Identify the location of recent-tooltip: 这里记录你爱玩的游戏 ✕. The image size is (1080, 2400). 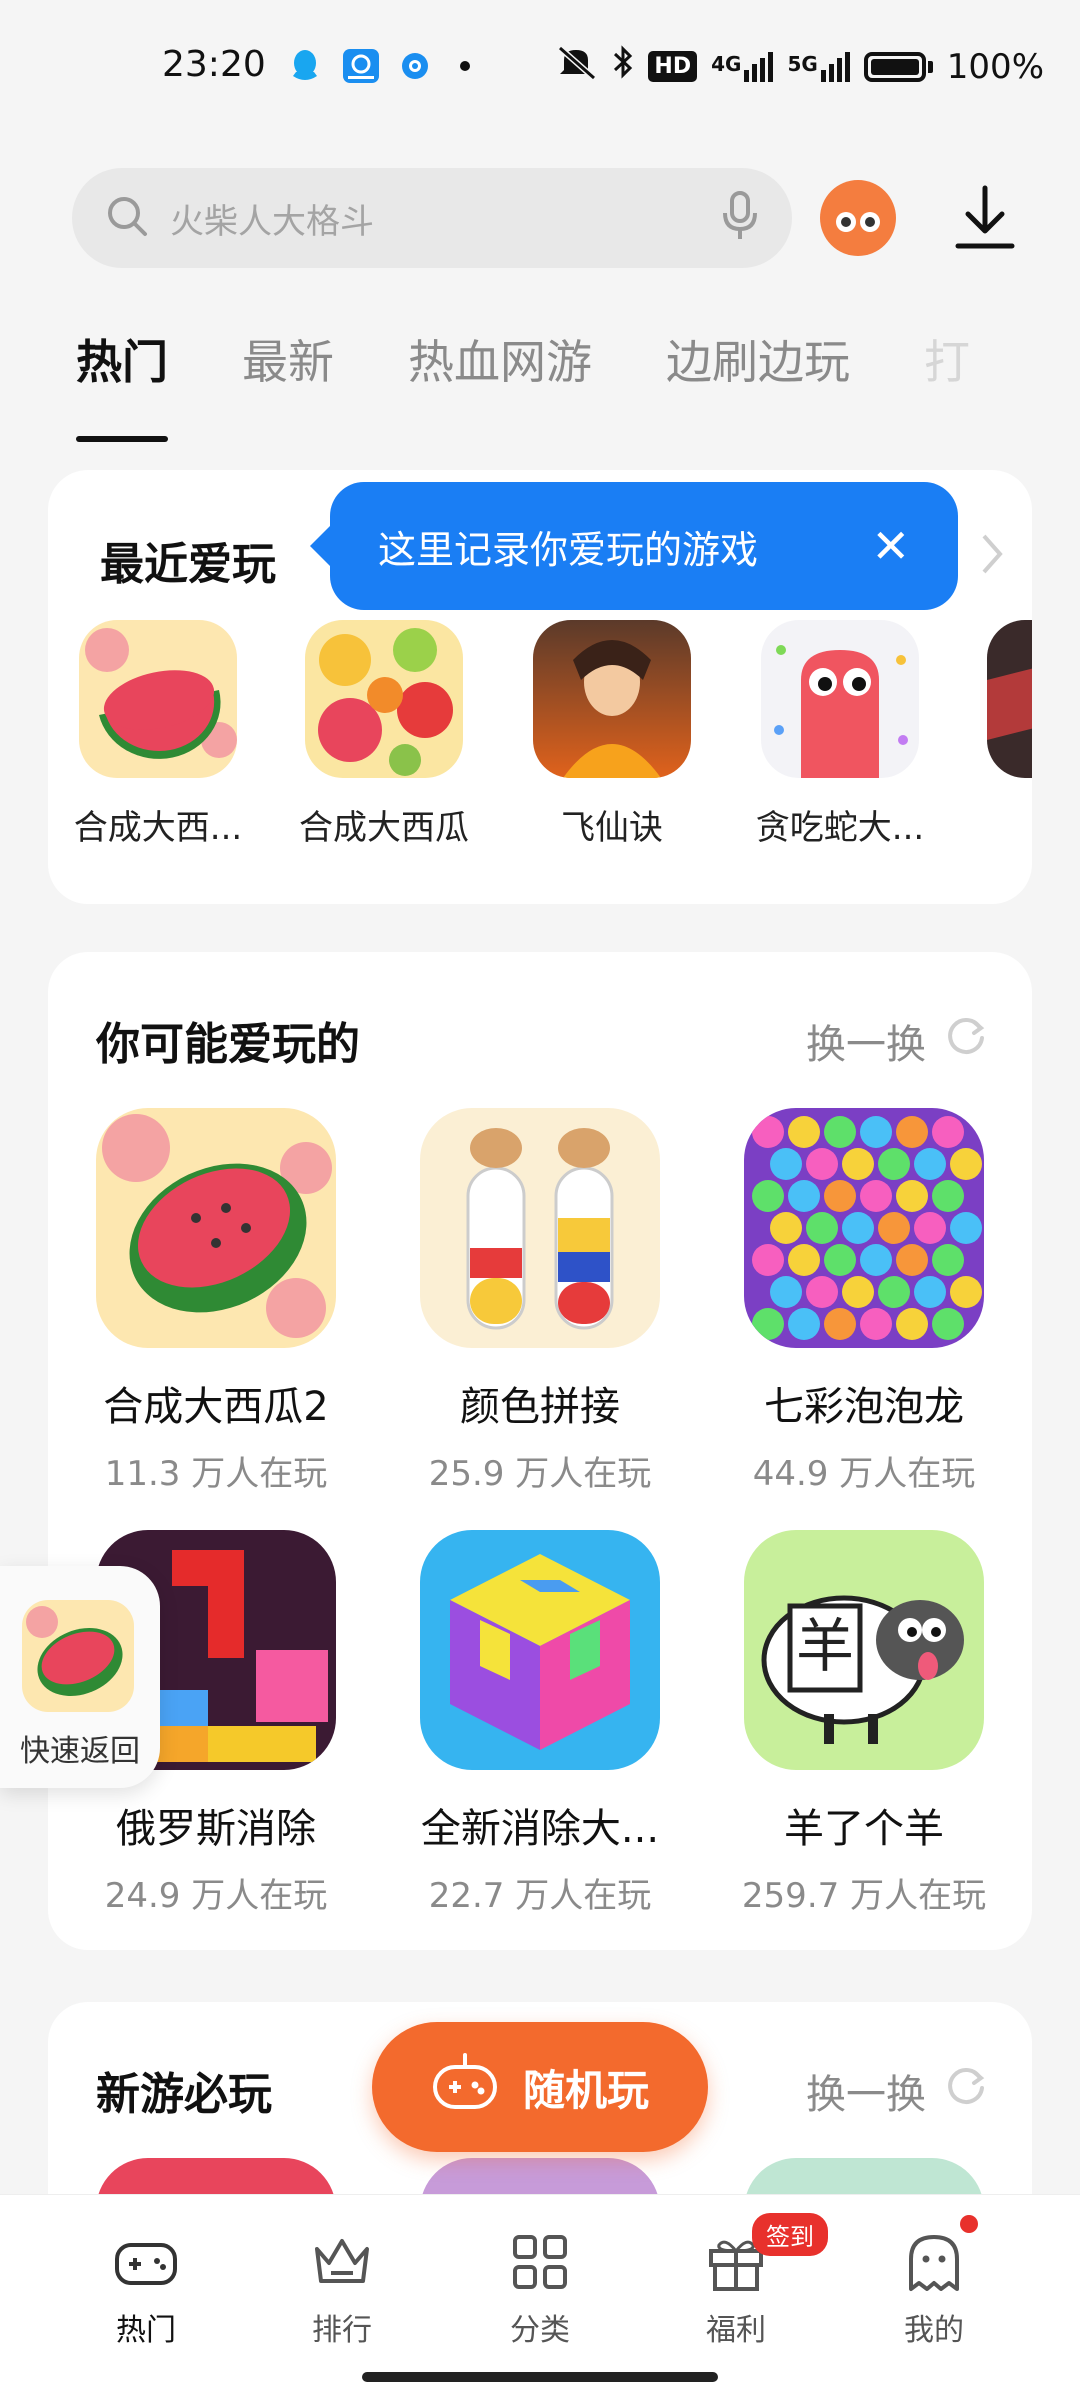
(634, 546).